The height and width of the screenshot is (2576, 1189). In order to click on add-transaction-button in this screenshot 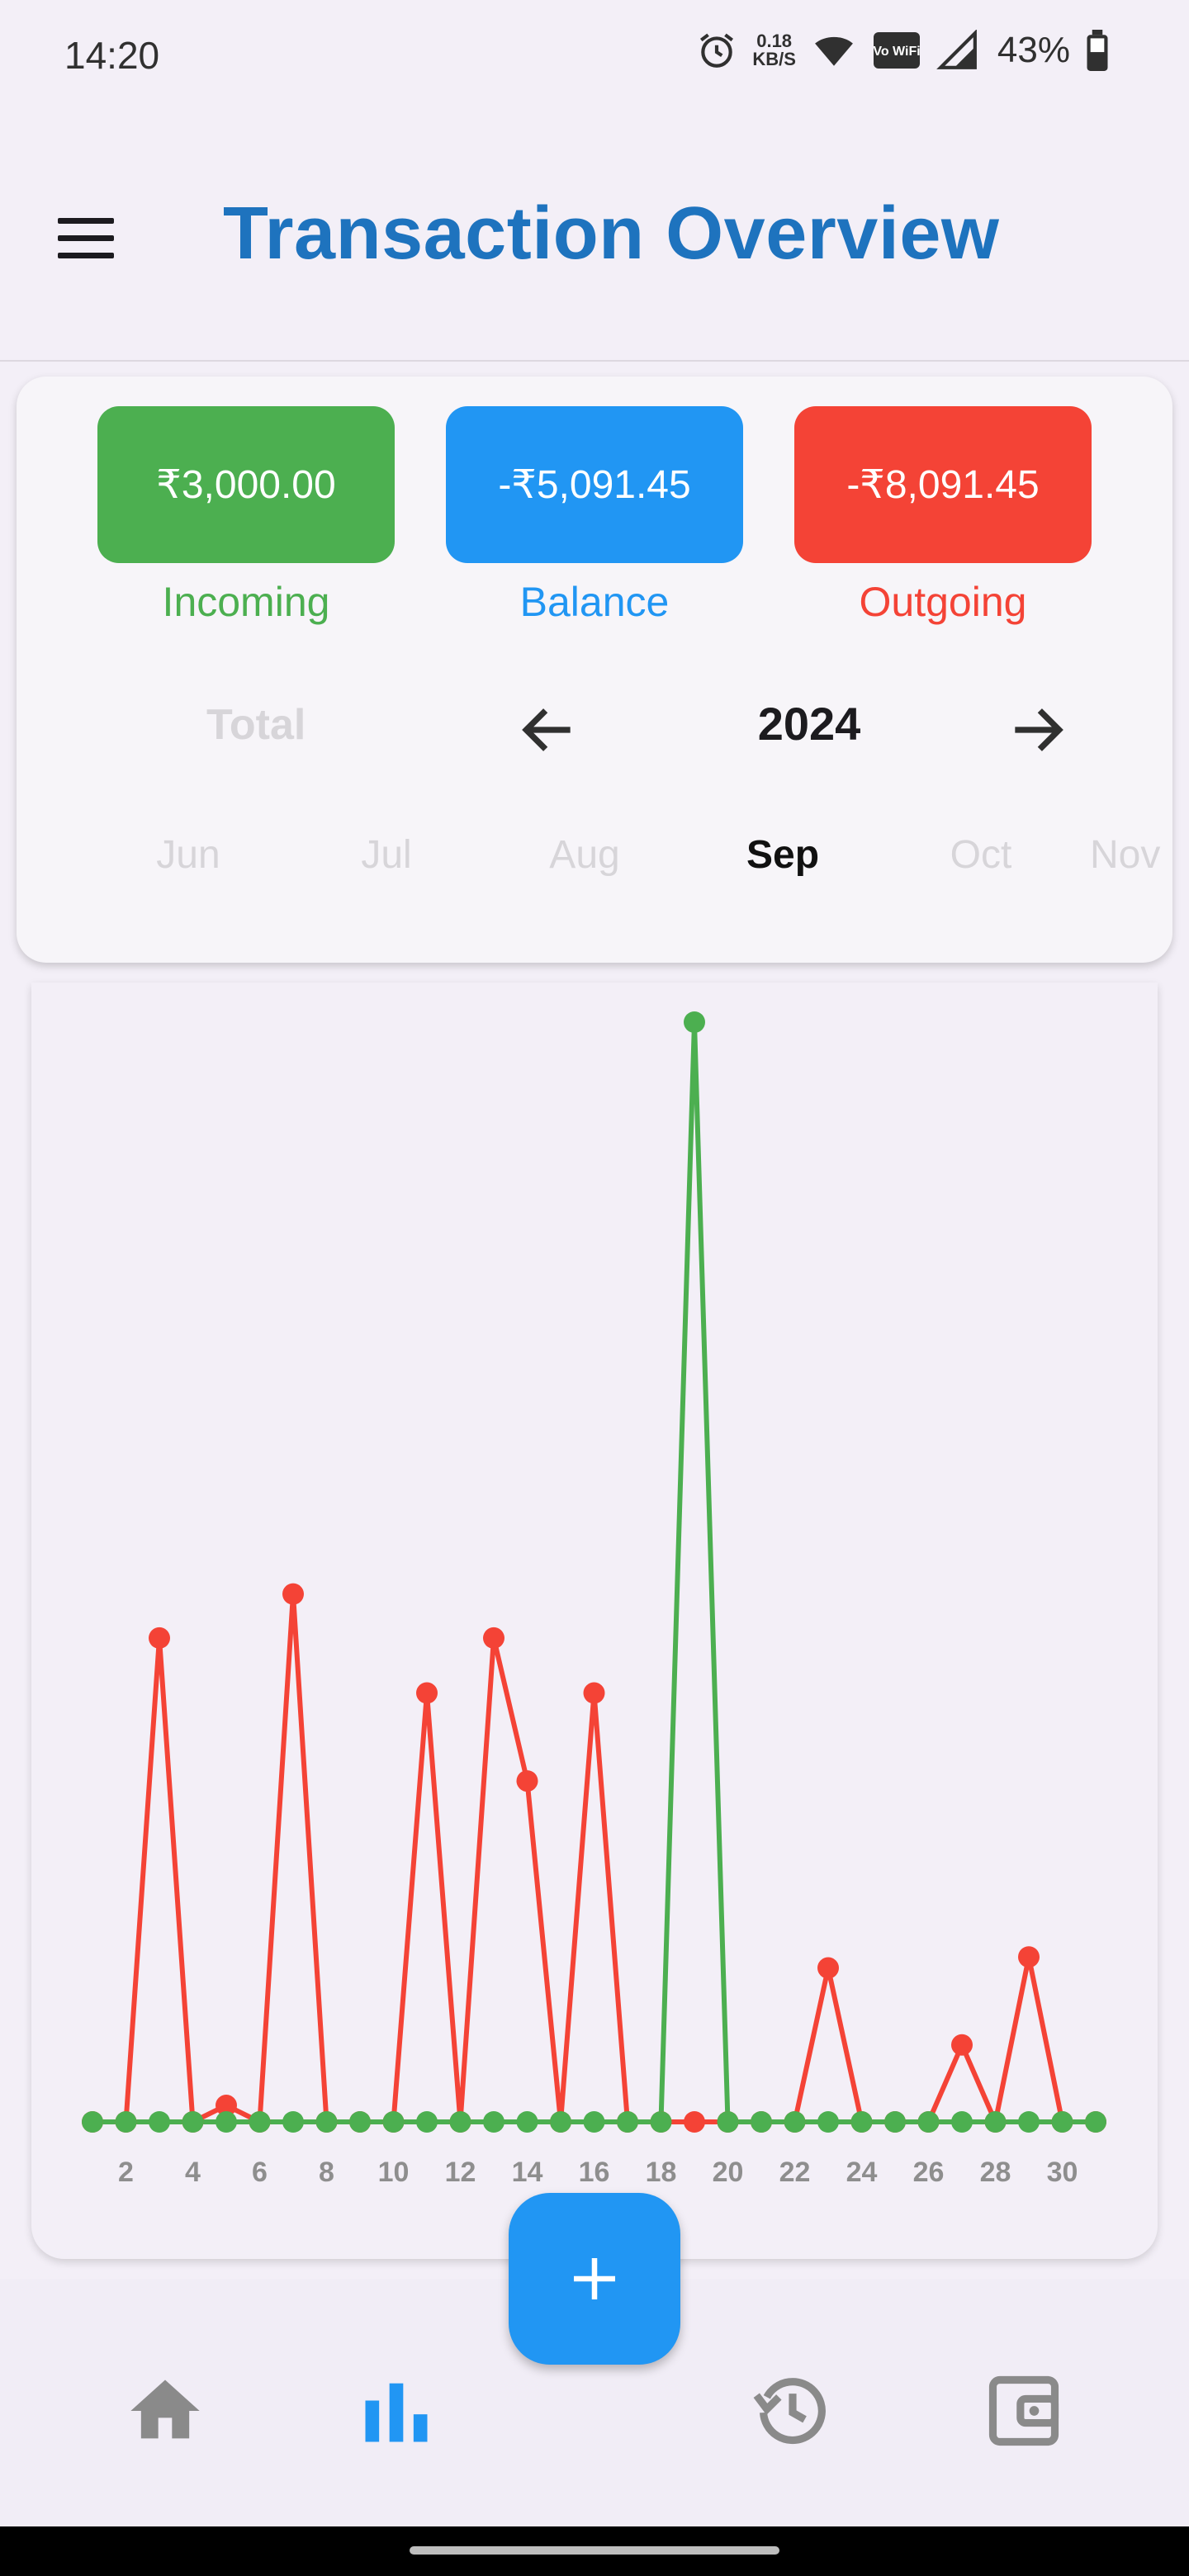, I will do `click(594, 2279)`.